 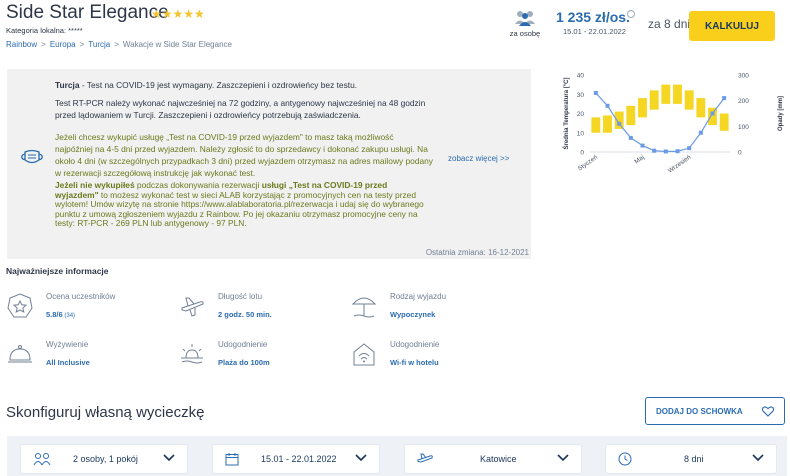 I want to click on departure-select: Katowice, so click(x=493, y=459).